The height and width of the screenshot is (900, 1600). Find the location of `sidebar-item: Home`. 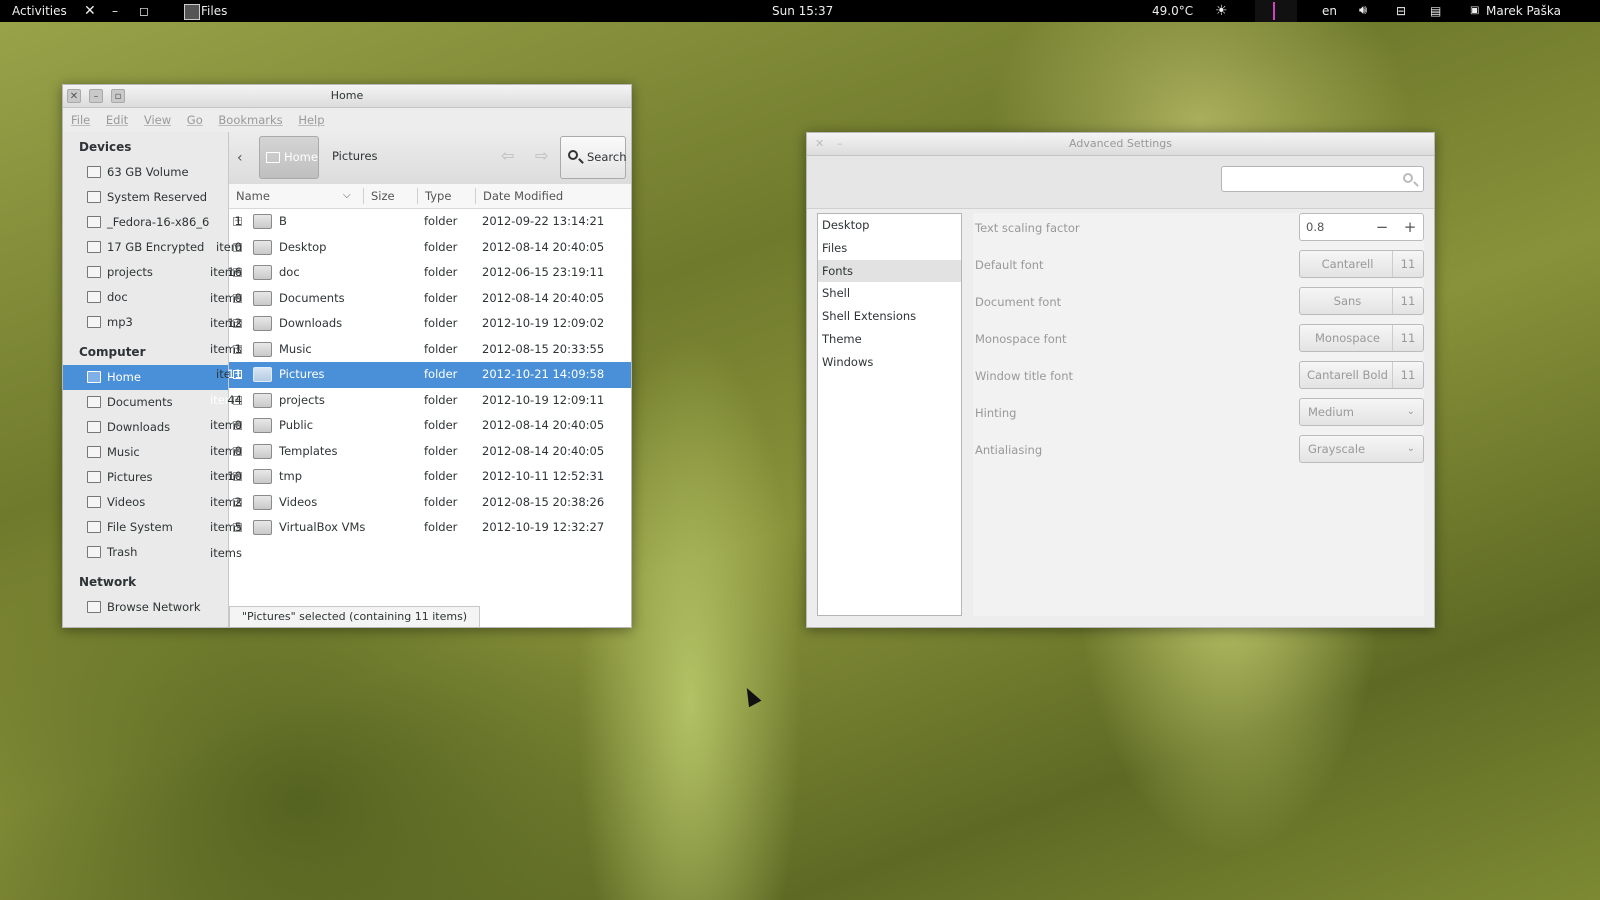

sidebar-item: Home is located at coordinates (145, 377).